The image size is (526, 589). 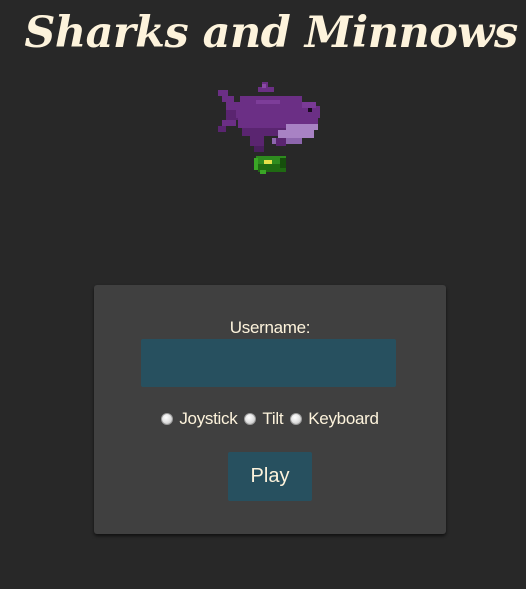 I want to click on pixel-shark-eating-minnow-icon, so click(x=273, y=130).